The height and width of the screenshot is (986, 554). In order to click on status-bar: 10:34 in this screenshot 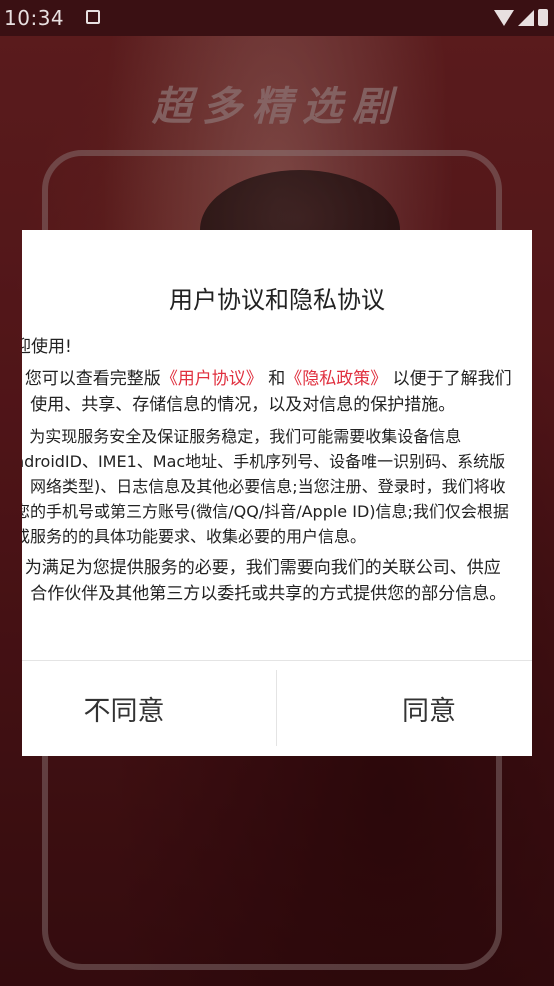, I will do `click(277, 18)`.